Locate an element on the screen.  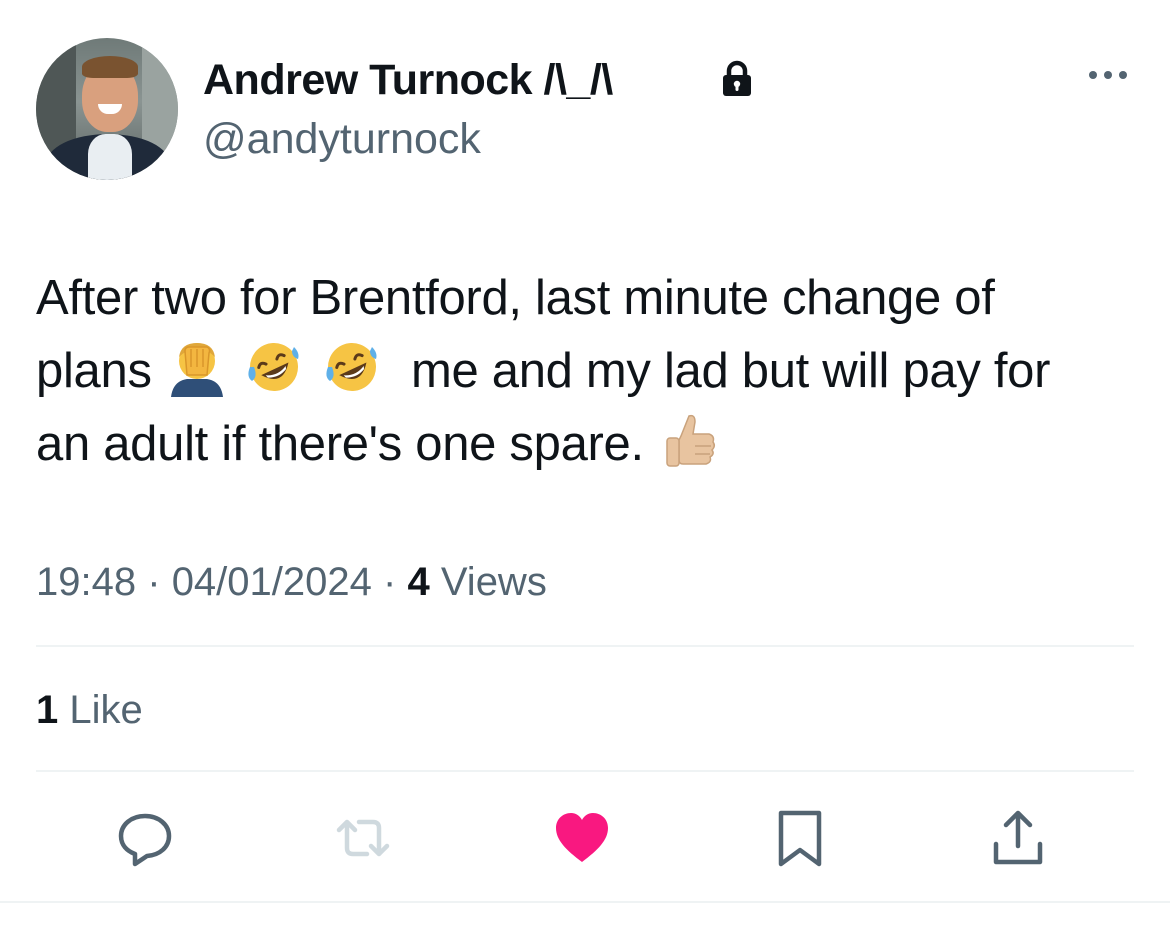
avatar-hair is located at coordinates (110, 67).